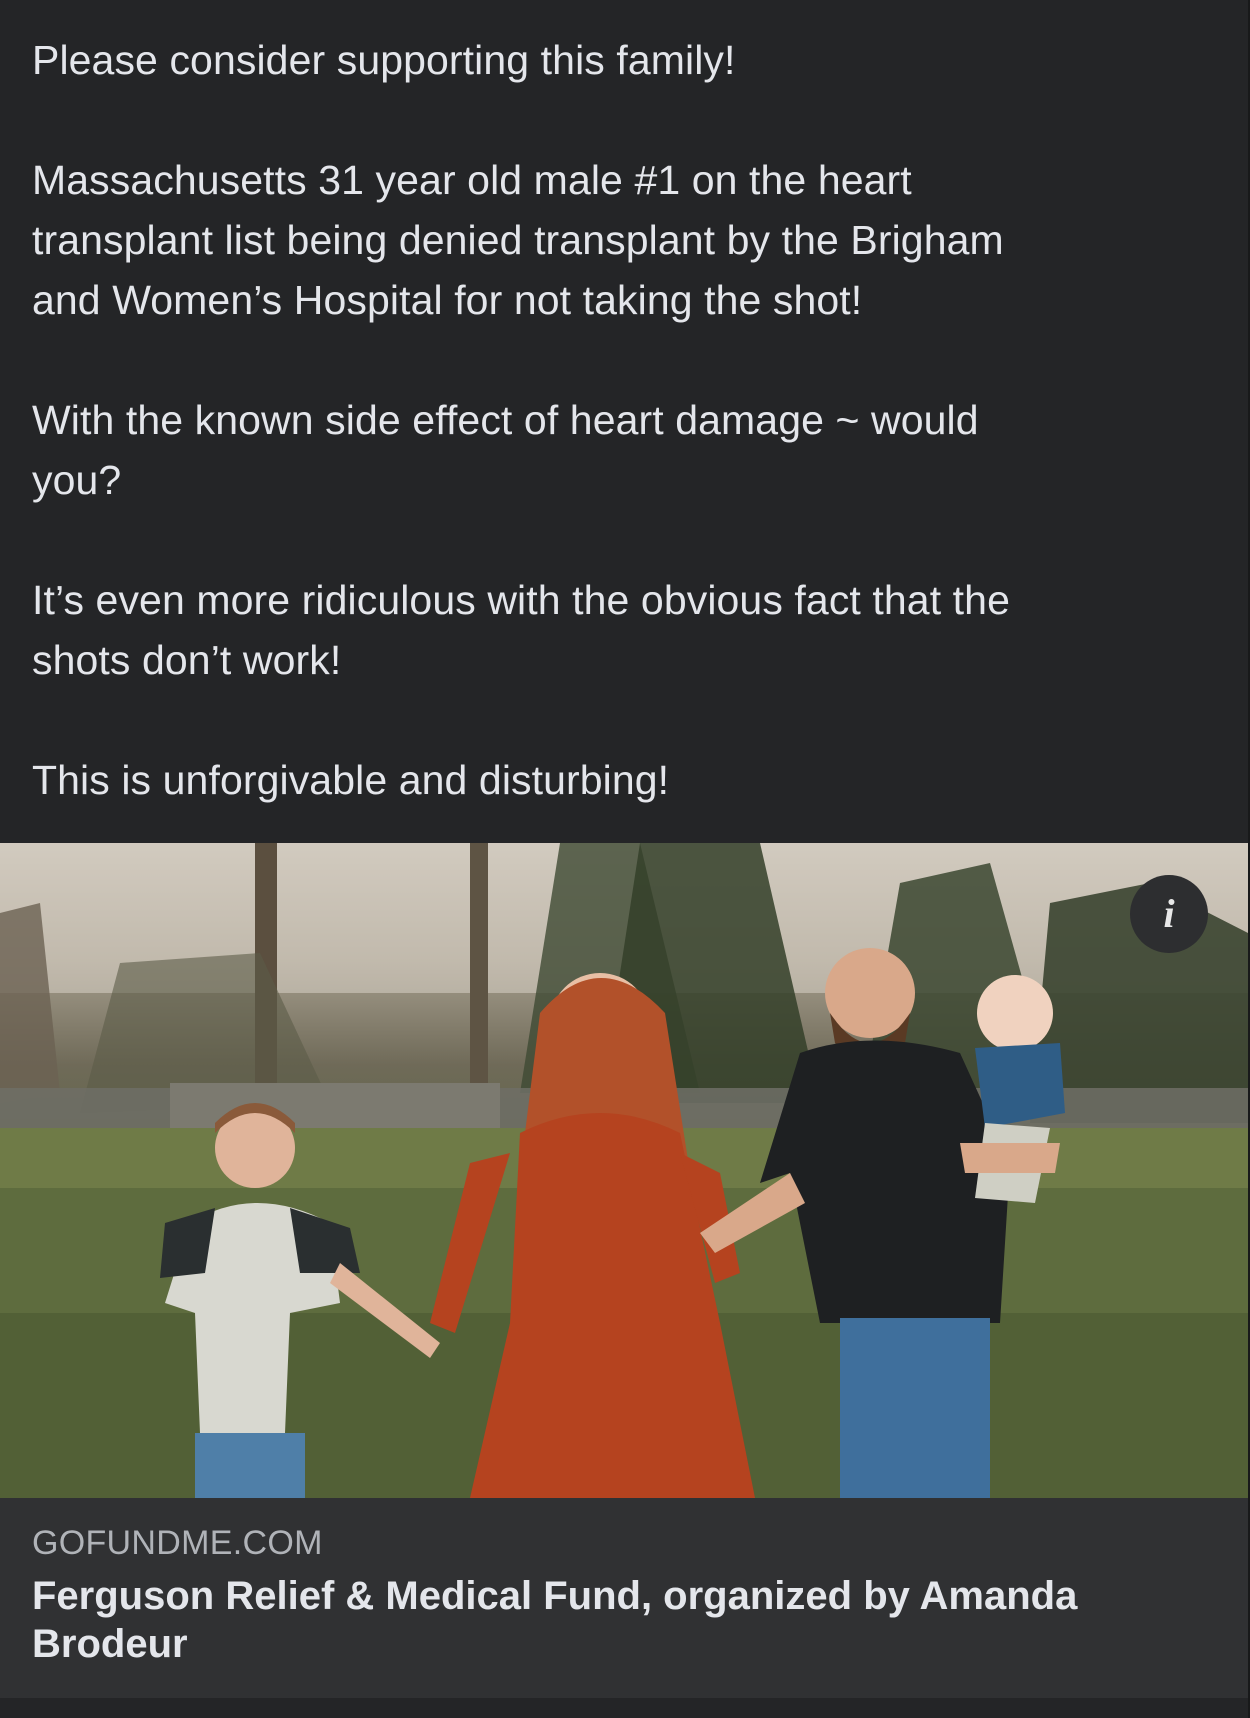 This screenshot has width=1250, height=1718. I want to click on info-icon: i, so click(1169, 913).